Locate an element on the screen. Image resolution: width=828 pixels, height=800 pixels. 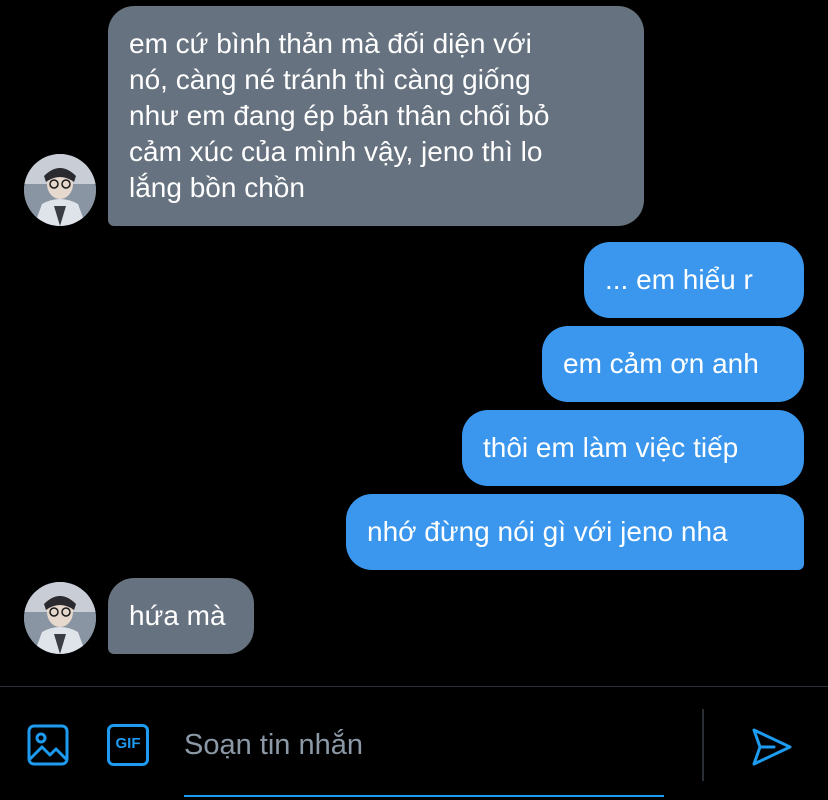
message-text: em cảm ơn anh is located at coordinates (661, 363).